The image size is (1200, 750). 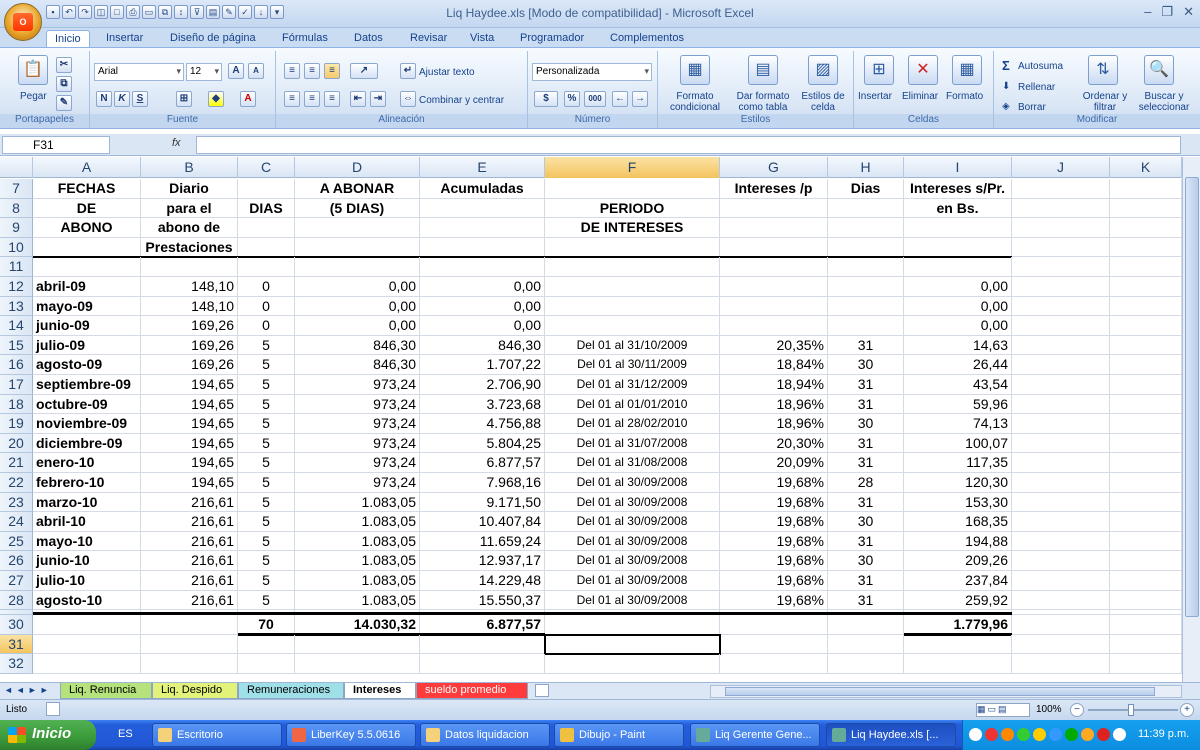 I want to click on cell-b: Prestaciones, so click(x=189, y=247).